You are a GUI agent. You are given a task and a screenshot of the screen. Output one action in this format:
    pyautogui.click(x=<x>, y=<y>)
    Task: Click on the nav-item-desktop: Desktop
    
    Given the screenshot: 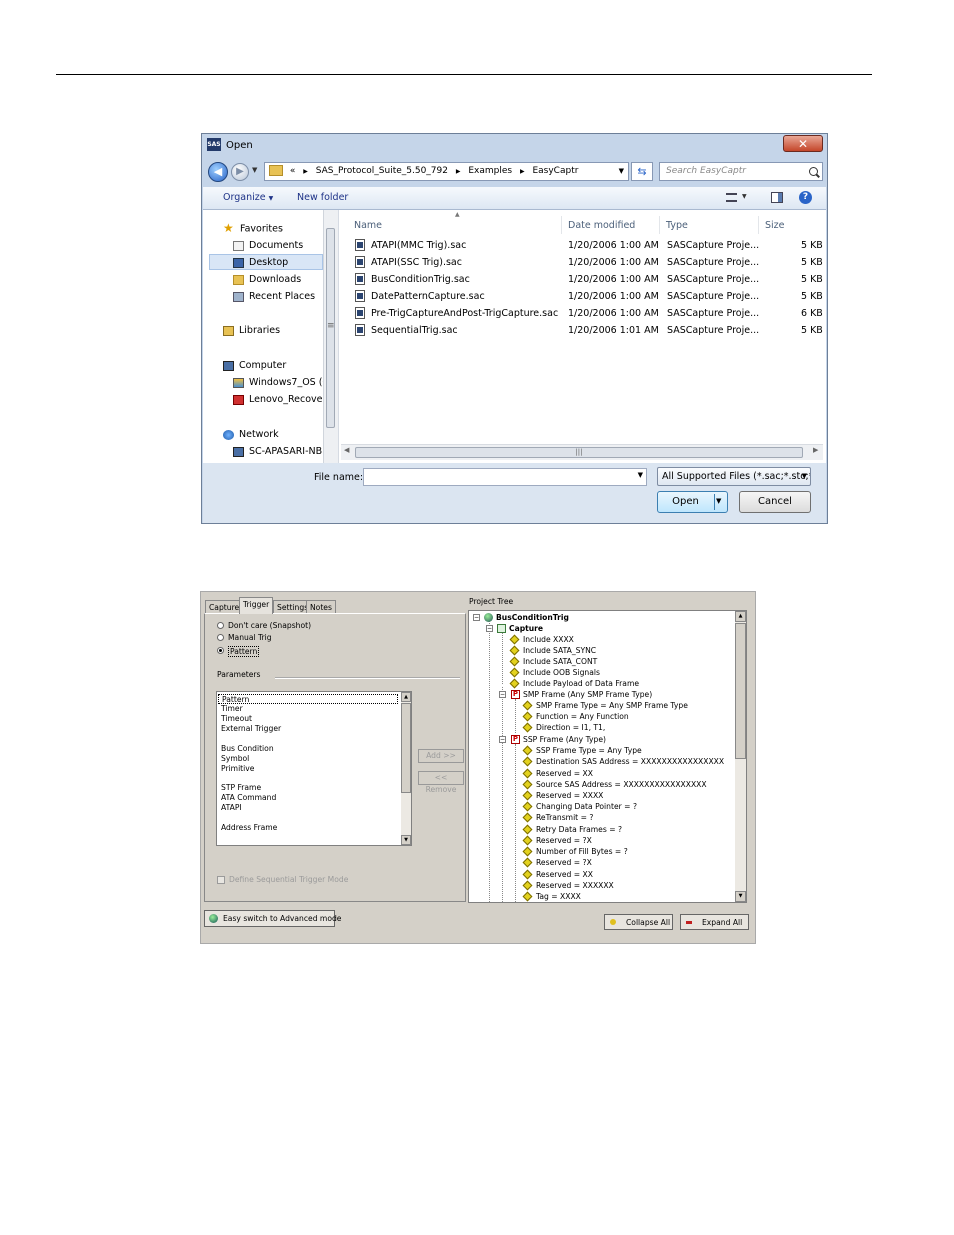 What is the action you would take?
    pyautogui.click(x=260, y=262)
    